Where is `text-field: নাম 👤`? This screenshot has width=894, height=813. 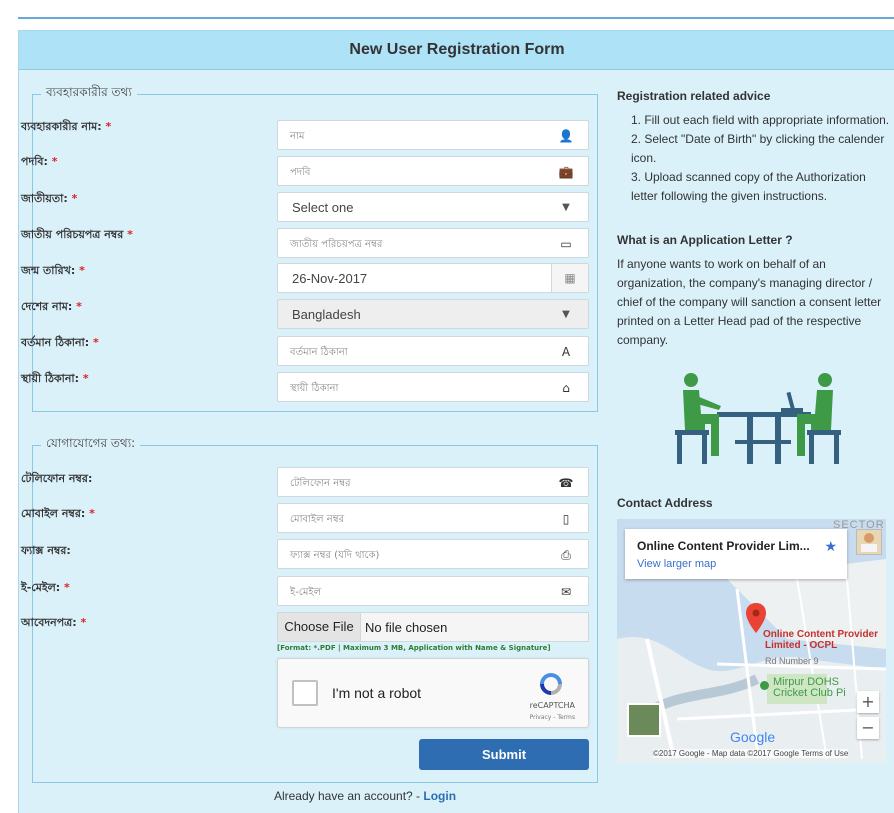
text-field: নাম 👤 is located at coordinates (433, 135).